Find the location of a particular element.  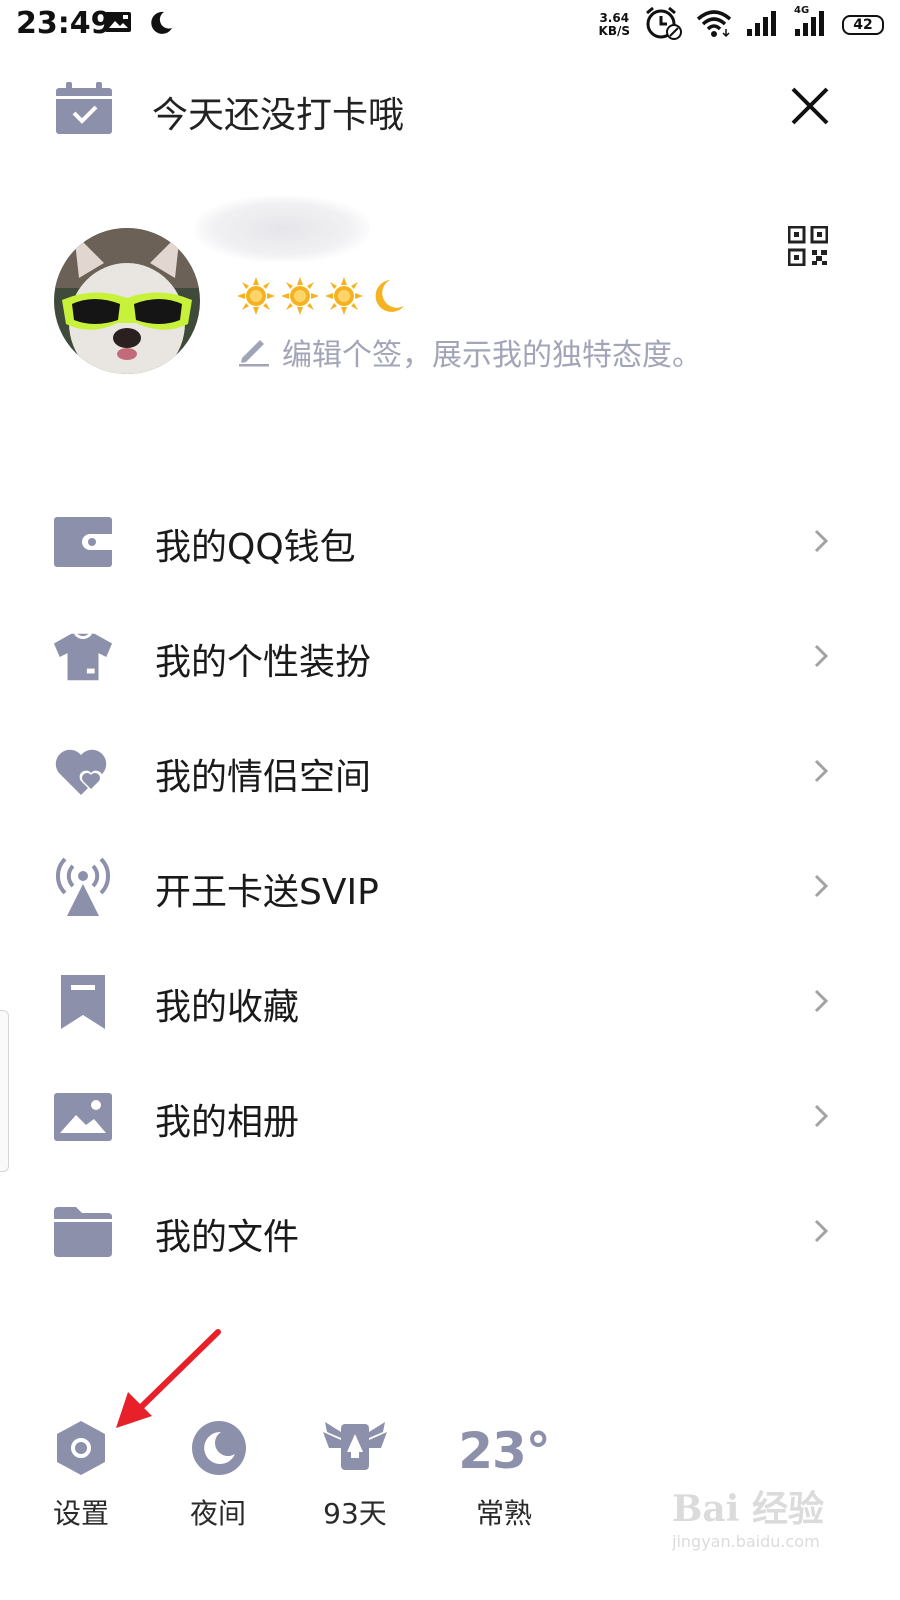

menu-item-label: 我的收藏 is located at coordinates (227, 1007).